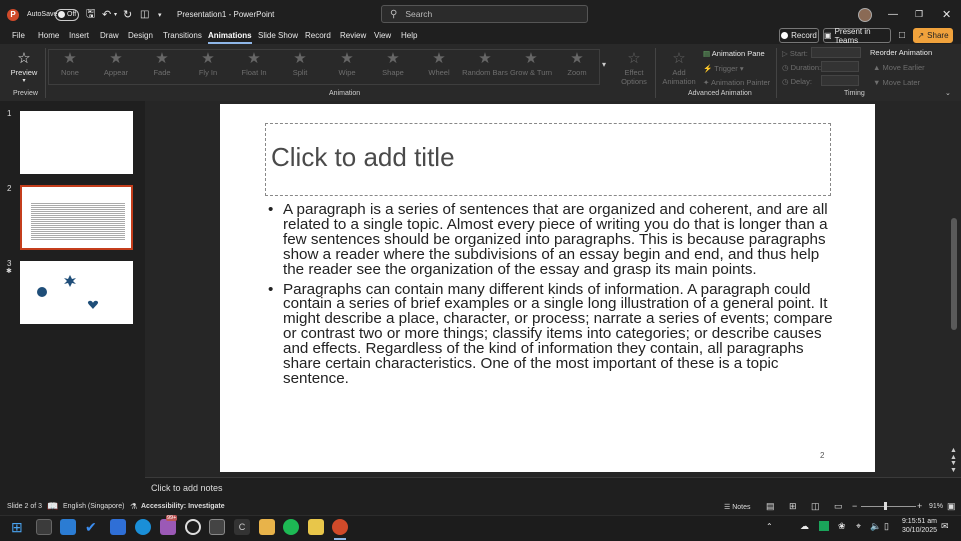 The image size is (961, 541). I want to click on clock-time: 9:15:51 am, so click(918, 521).